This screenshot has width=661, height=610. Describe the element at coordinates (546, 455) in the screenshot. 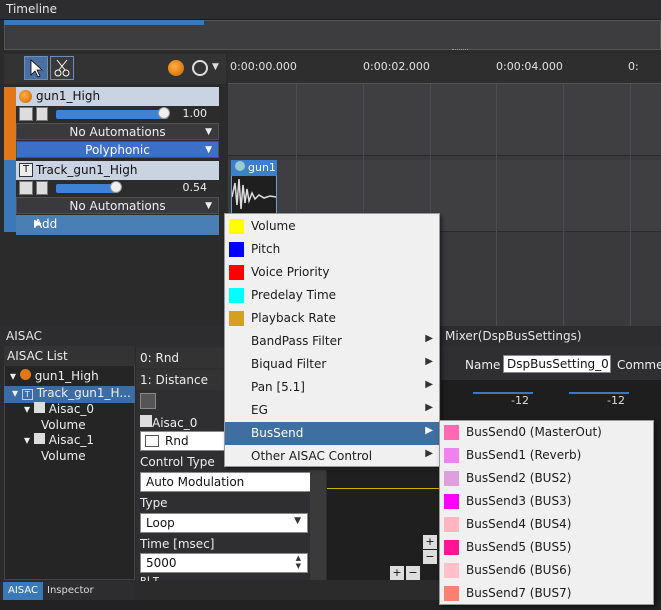

I see `submenu-item-bussend1: BusSend1 (Reverb)` at that location.